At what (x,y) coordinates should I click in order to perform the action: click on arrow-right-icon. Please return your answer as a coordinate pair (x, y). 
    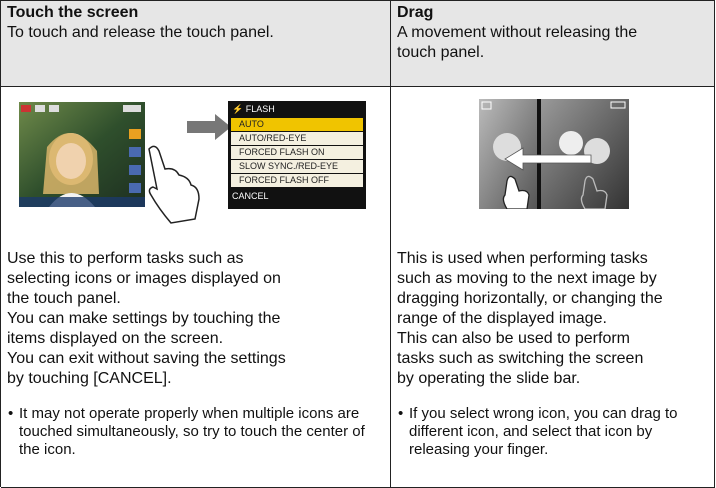
    Looking at the image, I should click on (209, 127).